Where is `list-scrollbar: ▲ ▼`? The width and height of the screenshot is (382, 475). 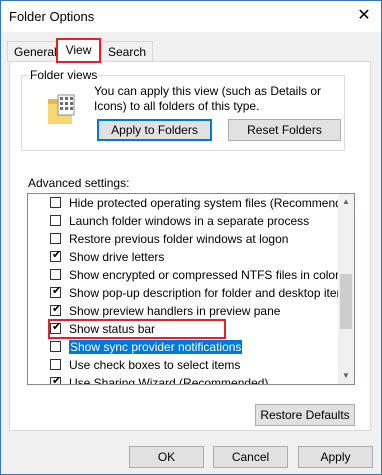
list-scrollbar: ▲ ▼ is located at coordinates (346, 289).